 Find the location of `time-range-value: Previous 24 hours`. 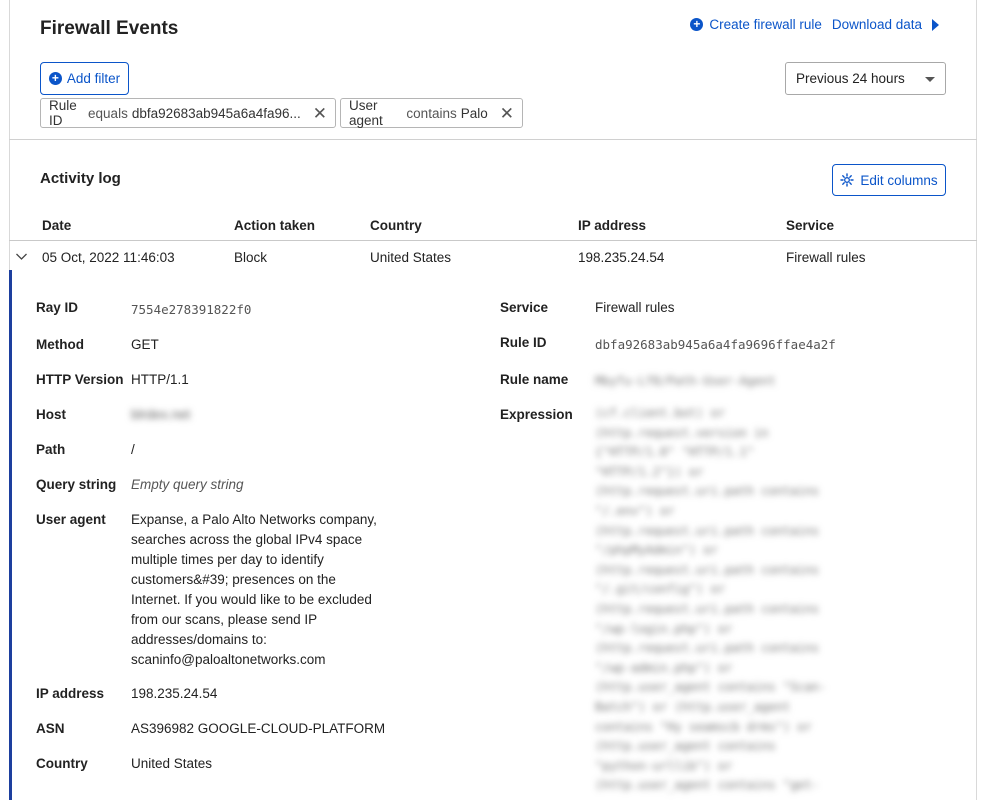

time-range-value: Previous 24 hours is located at coordinates (850, 78).